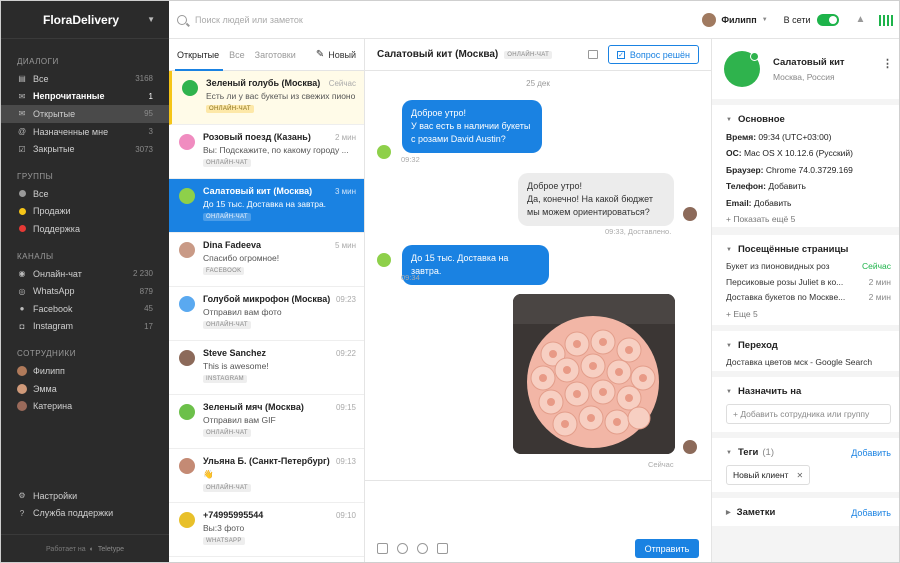 This screenshot has height=563, width=900. Describe the element at coordinates (402, 548) in the screenshot. I see `emoji-icon` at that location.